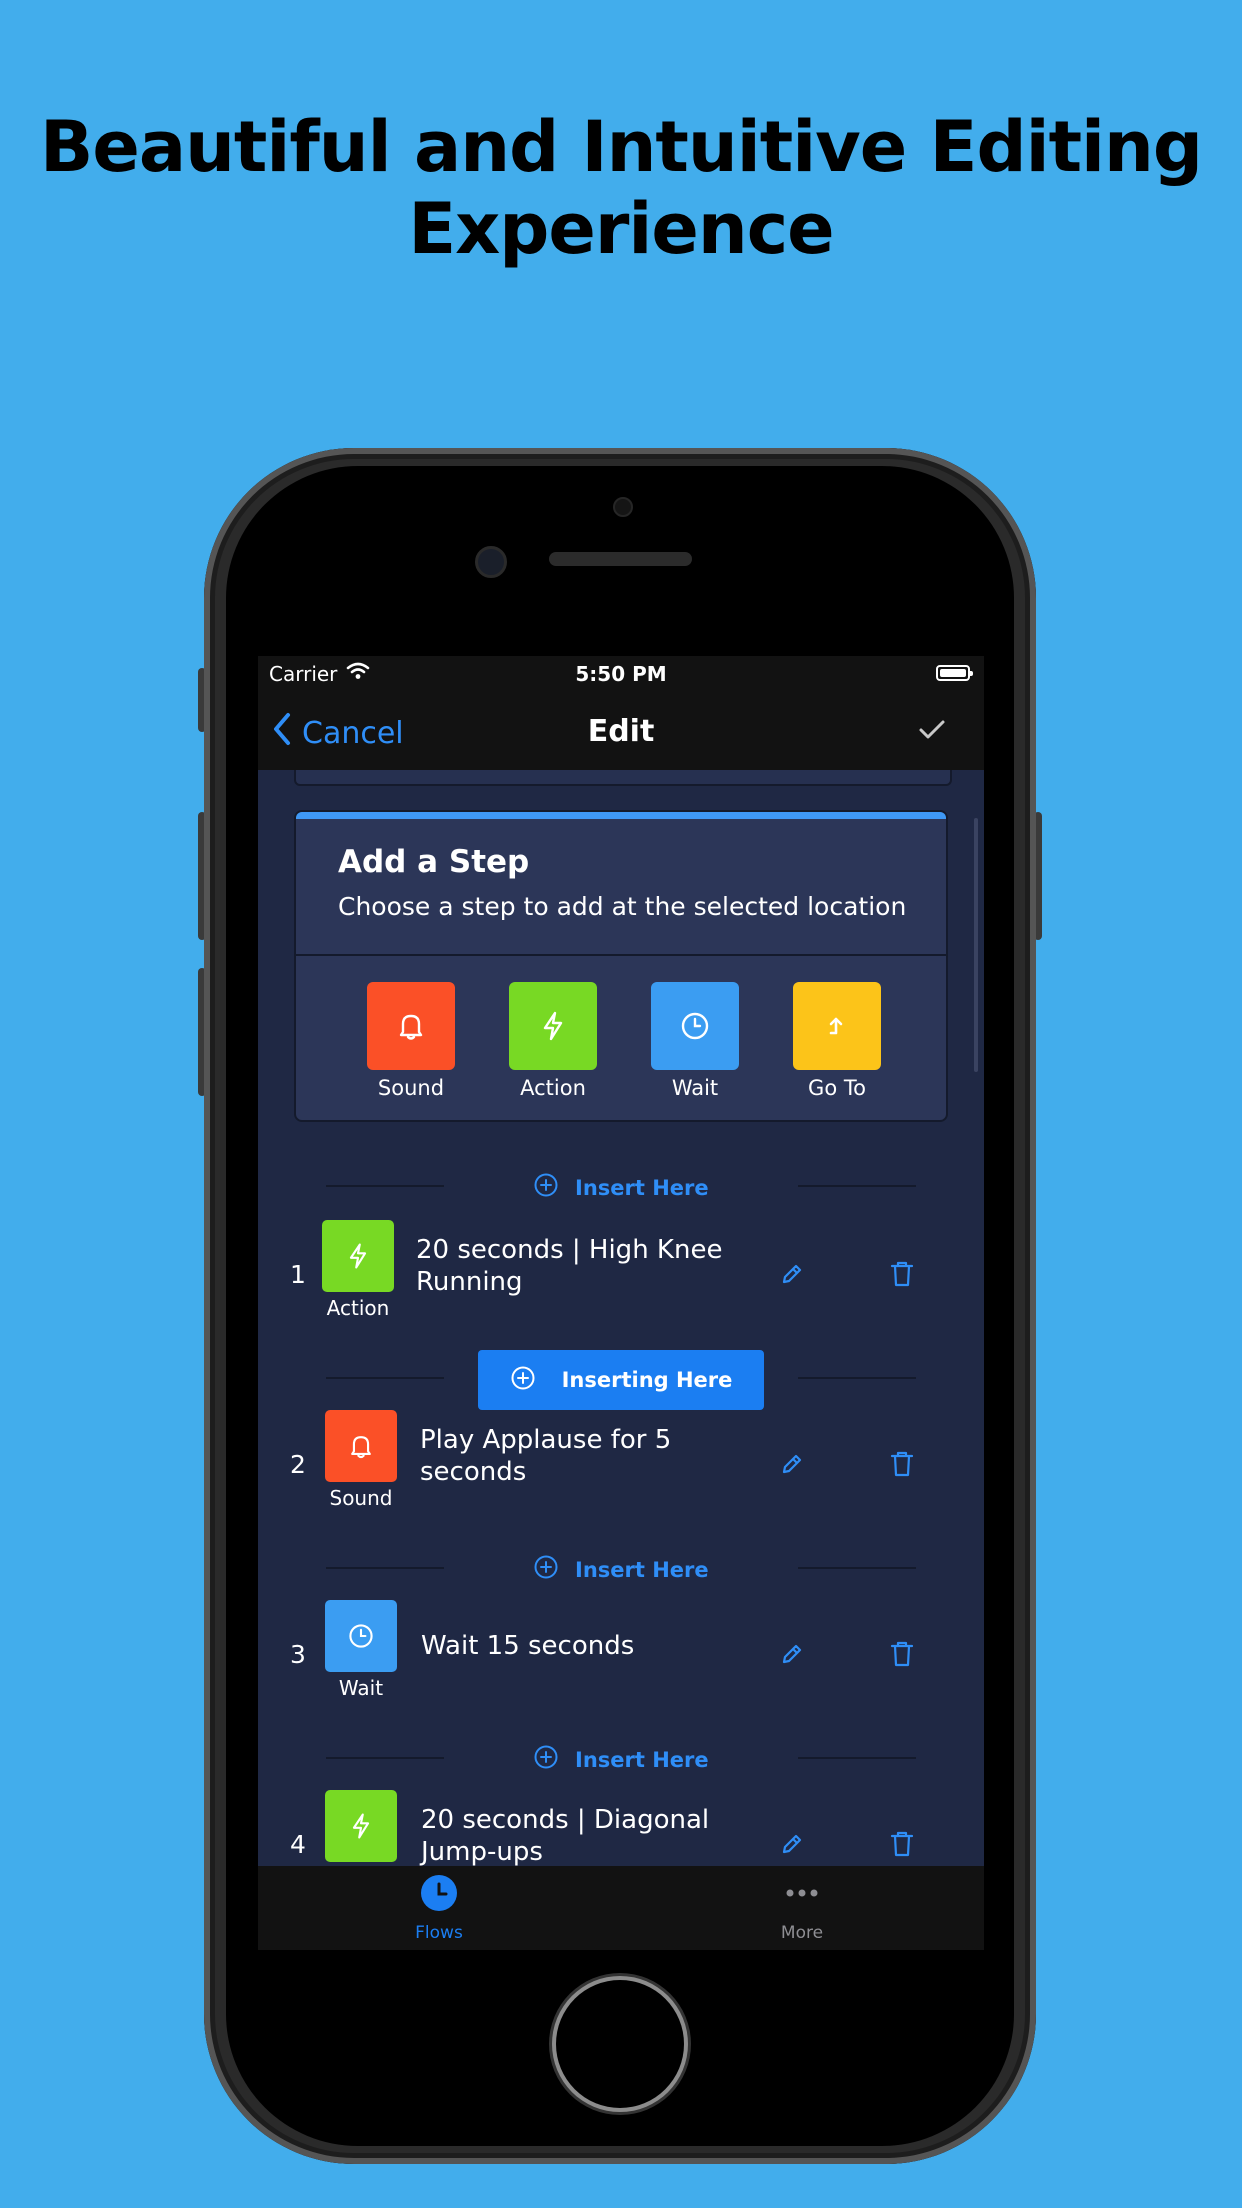 This screenshot has width=1242, height=2208. I want to click on tab-flows: Flows, so click(439, 1908).